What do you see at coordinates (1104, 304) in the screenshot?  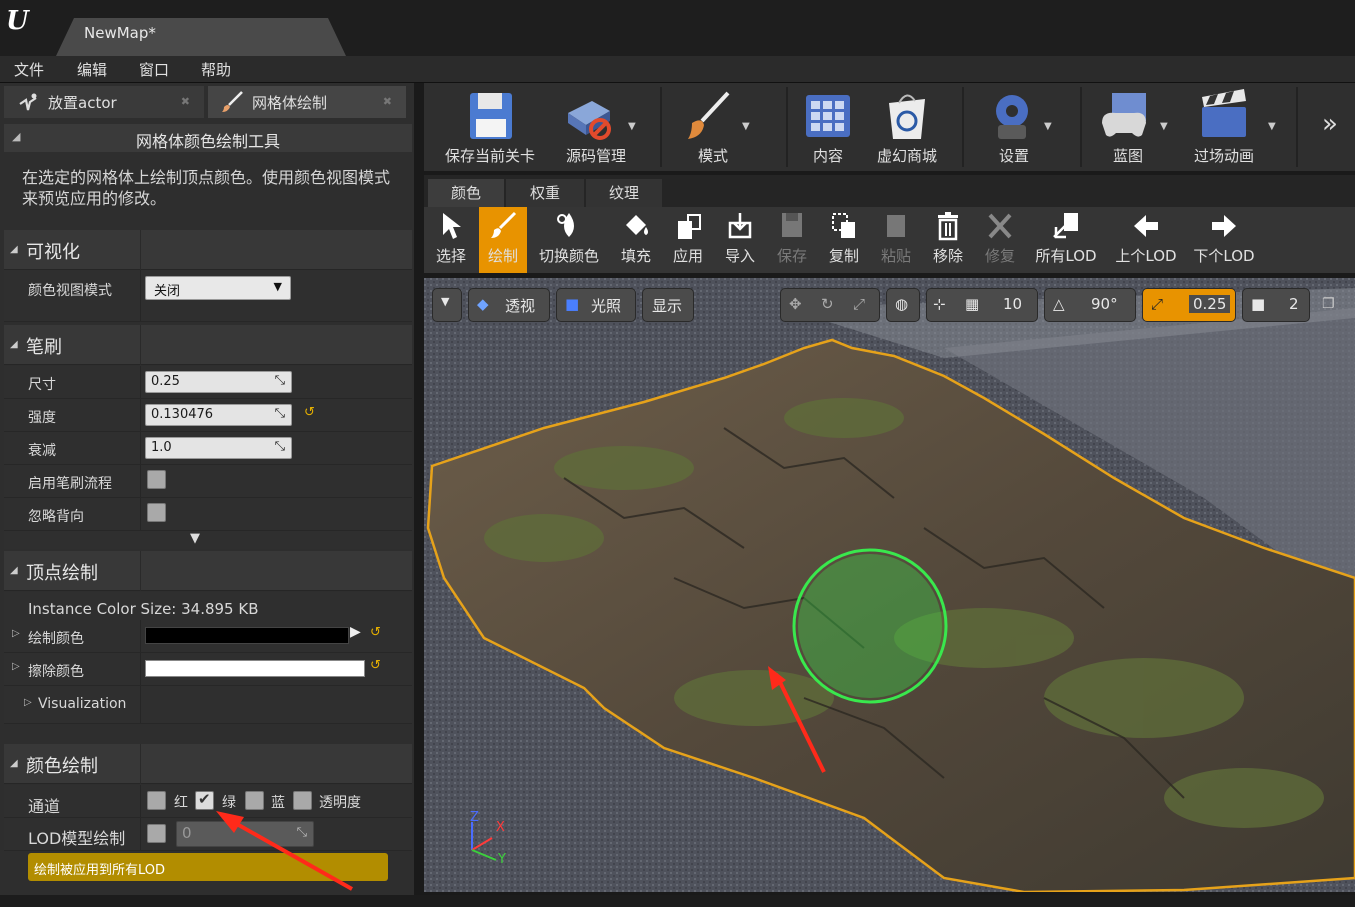 I see `angle-snap-value: 90°` at bounding box center [1104, 304].